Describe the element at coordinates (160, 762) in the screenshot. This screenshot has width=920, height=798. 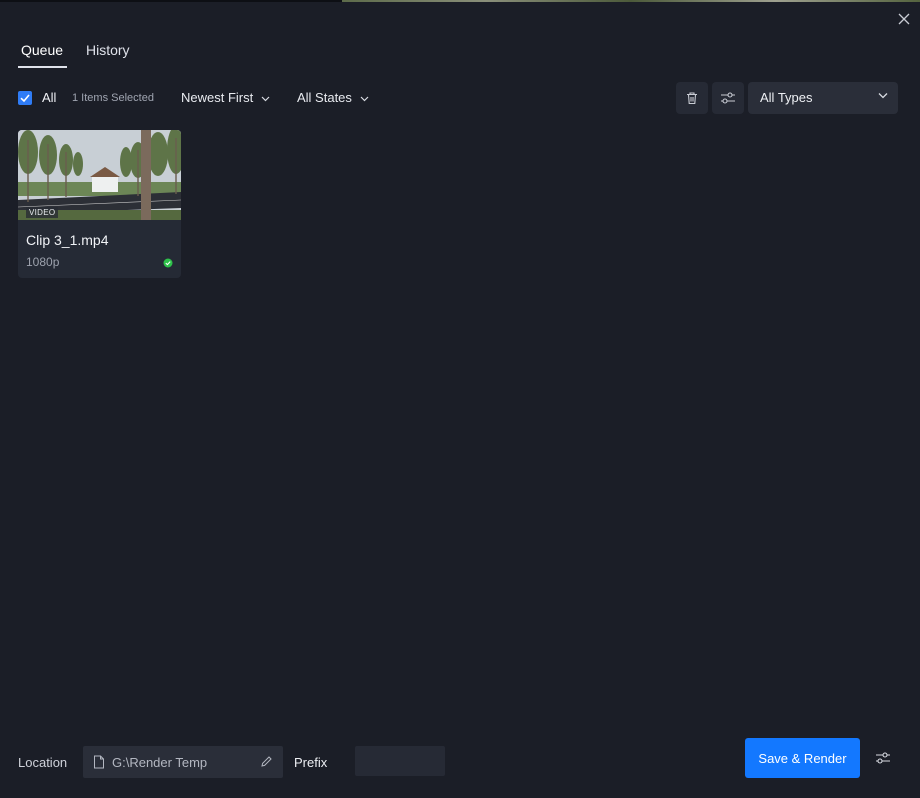
I see `location-path: G:\Render Temp` at that location.